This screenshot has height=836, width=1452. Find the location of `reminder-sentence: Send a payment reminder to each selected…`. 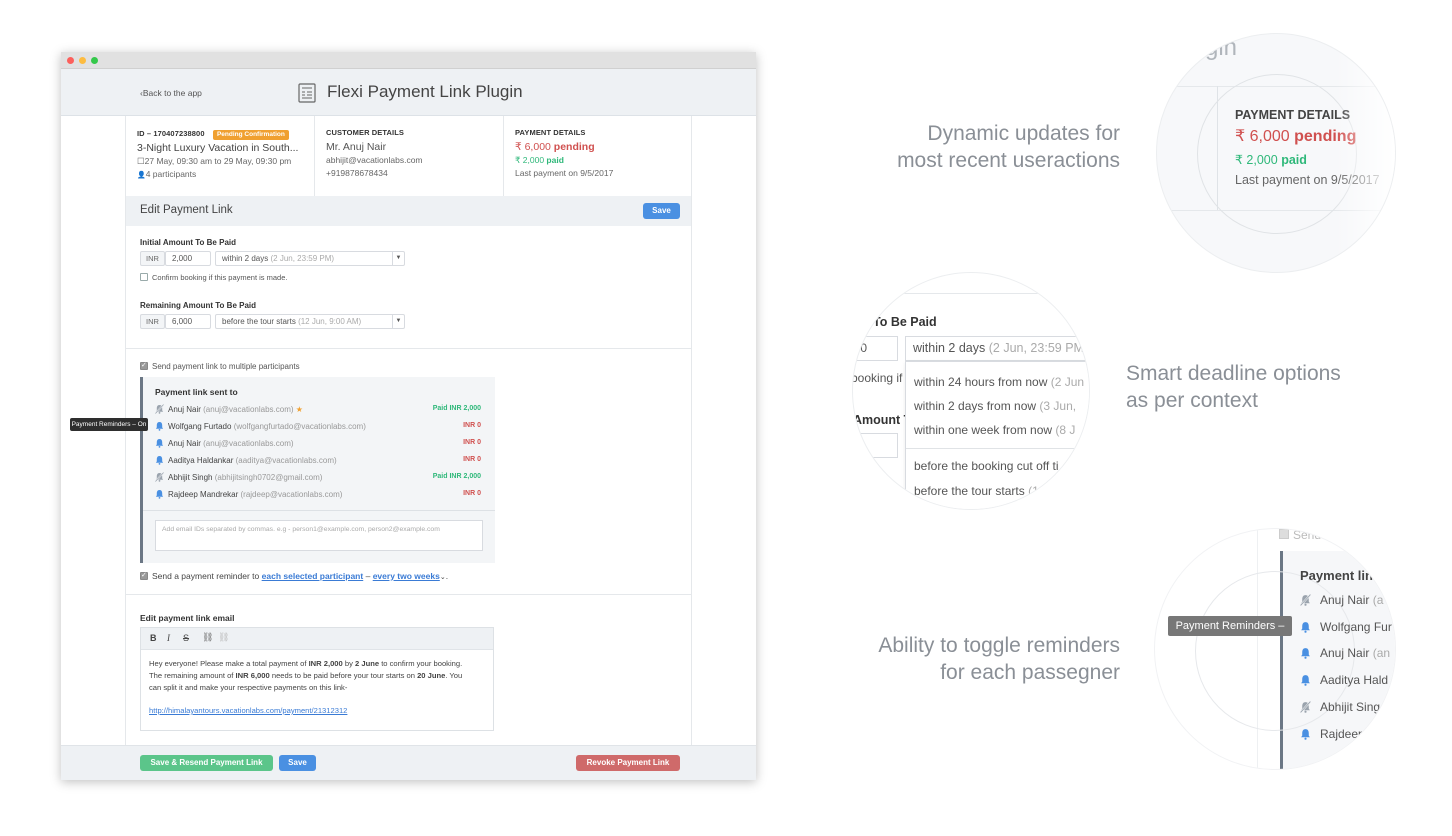

reminder-sentence: Send a payment reminder to each selected… is located at coordinates (300, 576).